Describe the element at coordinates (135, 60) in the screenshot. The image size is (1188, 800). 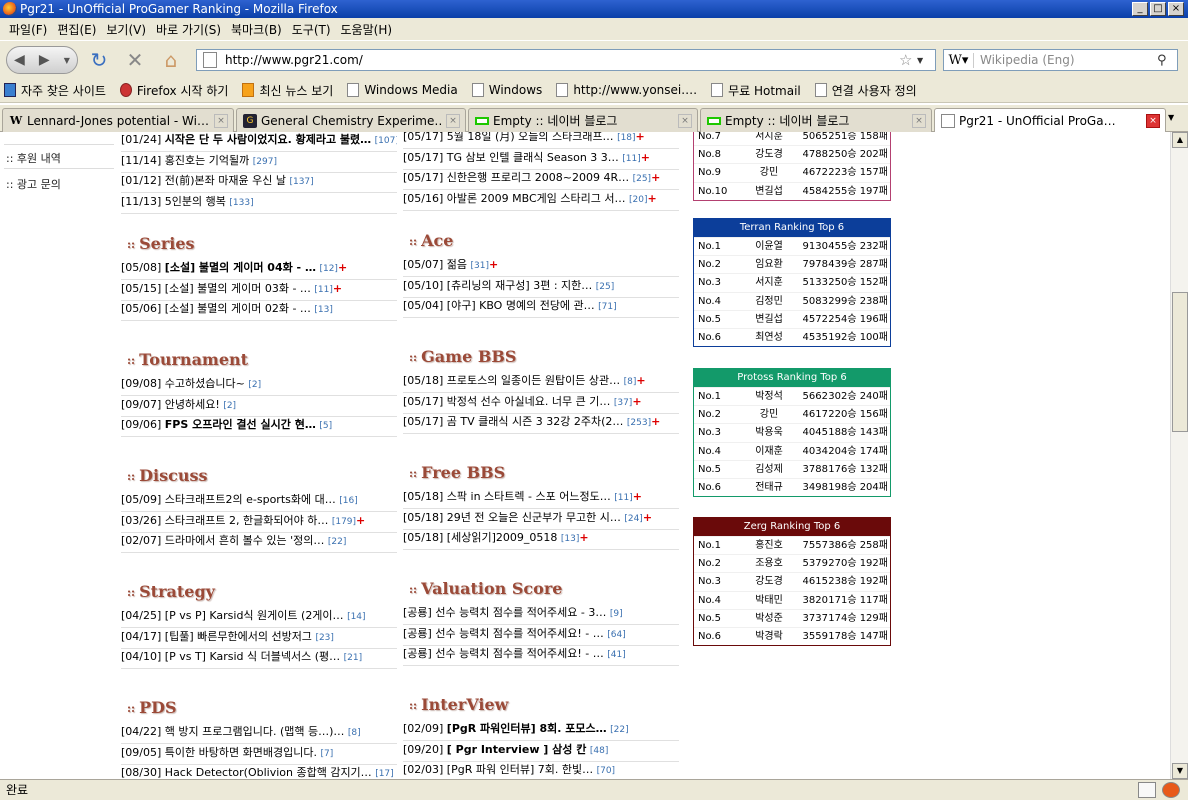
I see `stop-icon: ✕` at that location.